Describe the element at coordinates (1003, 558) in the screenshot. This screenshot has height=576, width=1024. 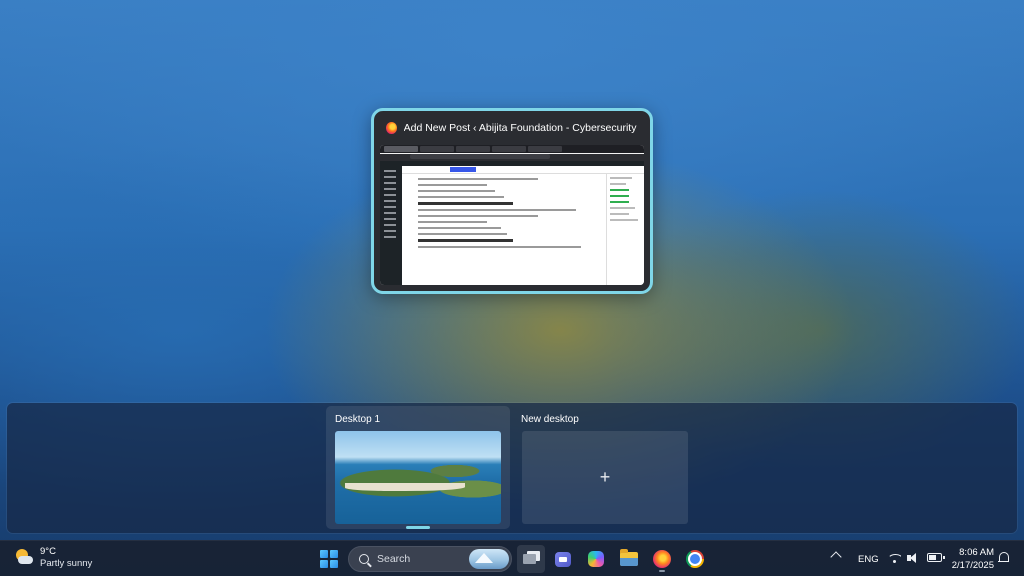
I see `notifications-bell-icon` at that location.